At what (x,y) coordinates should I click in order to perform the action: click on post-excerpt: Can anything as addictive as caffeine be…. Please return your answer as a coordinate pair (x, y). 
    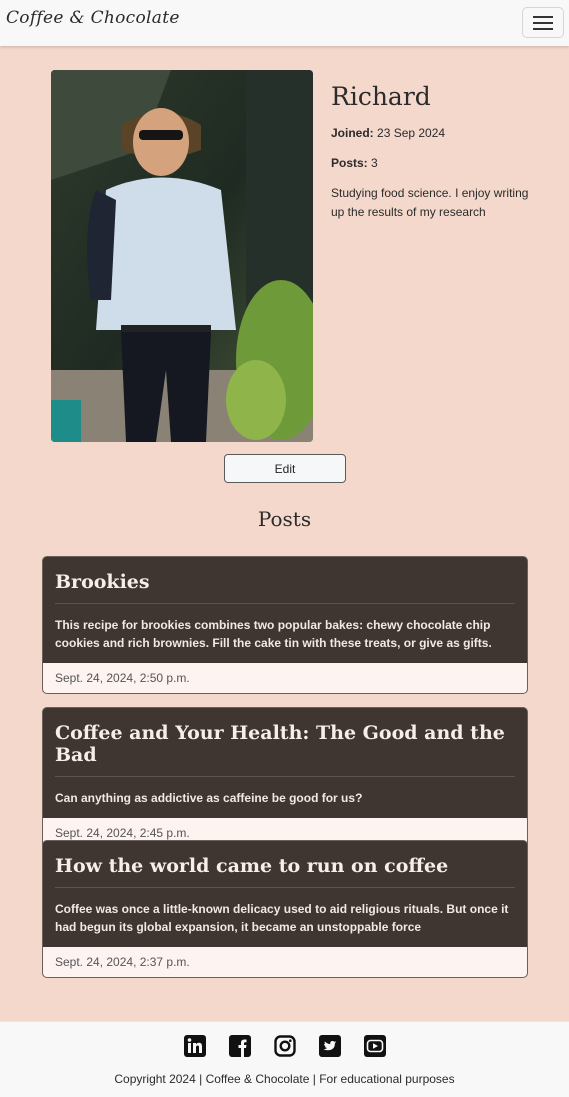
    Looking at the image, I should click on (209, 798).